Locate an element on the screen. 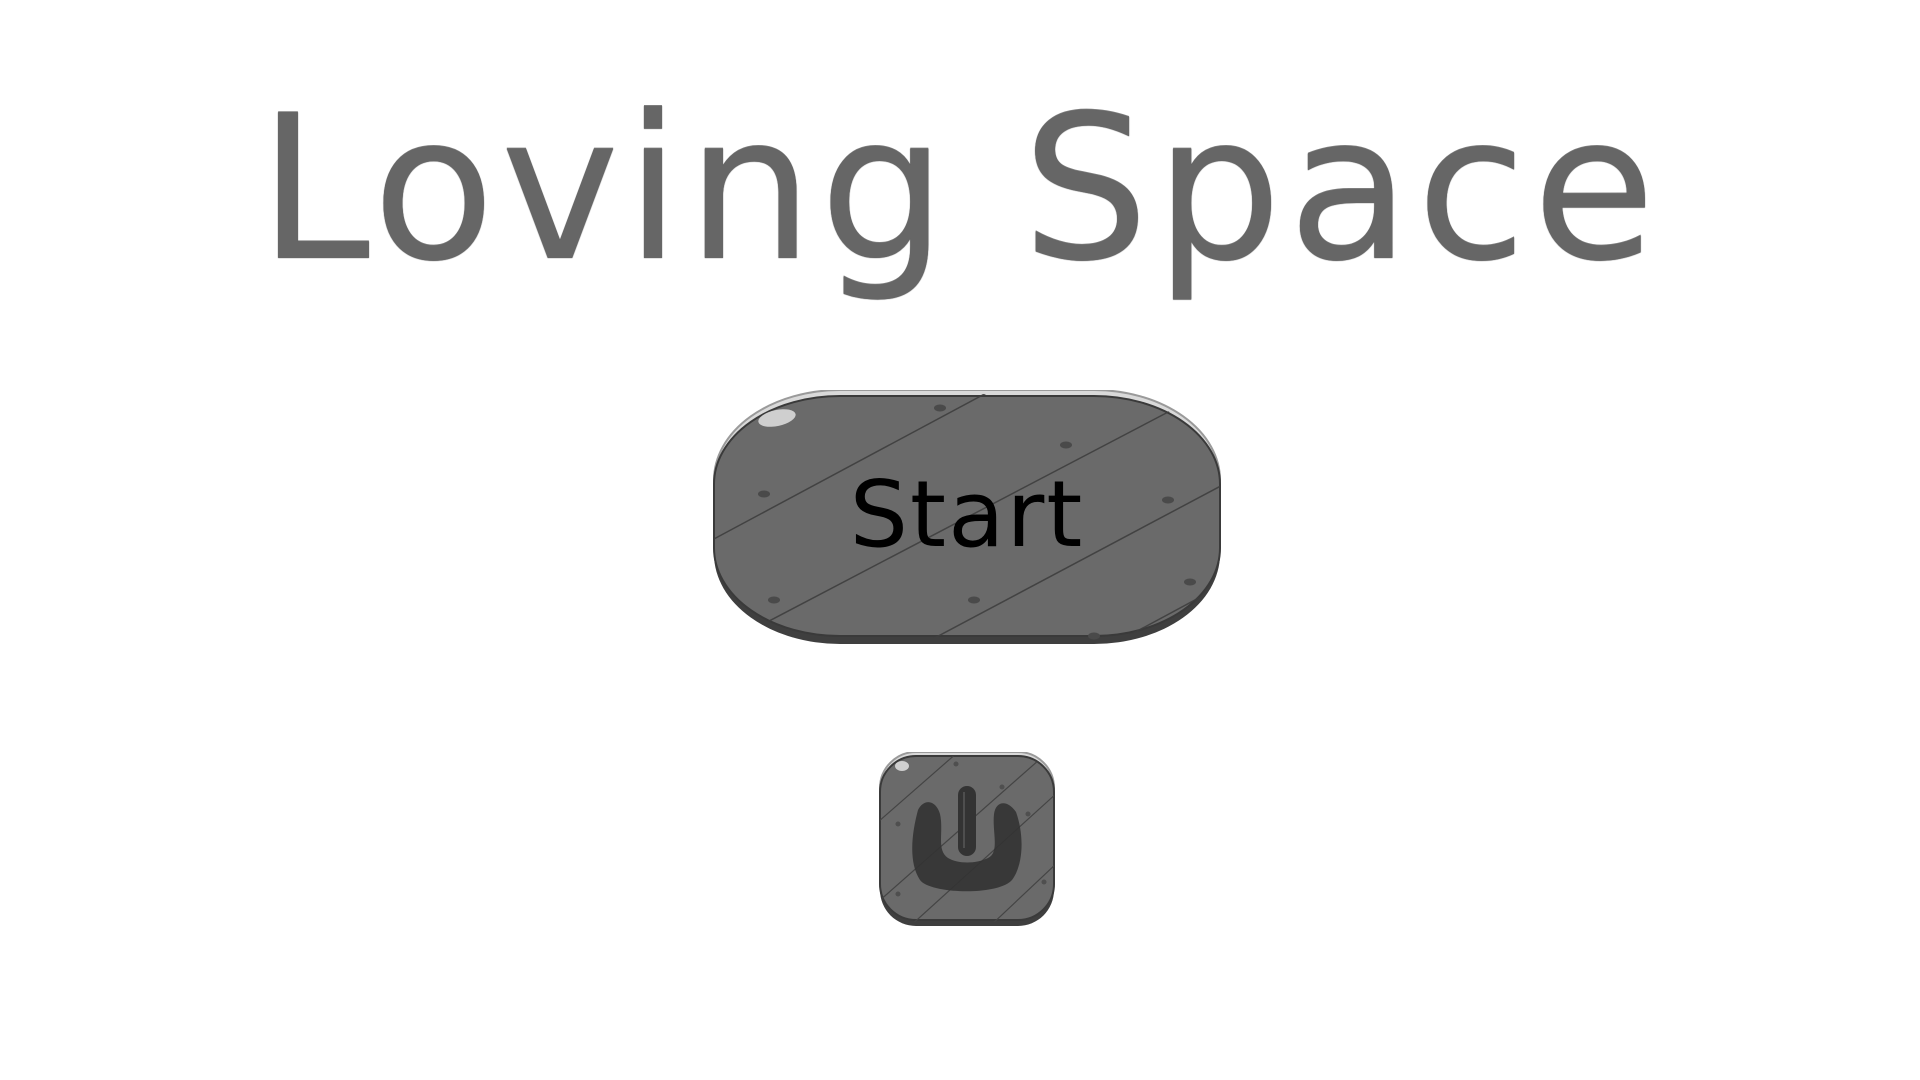  start-button-label: Start is located at coordinates (967, 514).